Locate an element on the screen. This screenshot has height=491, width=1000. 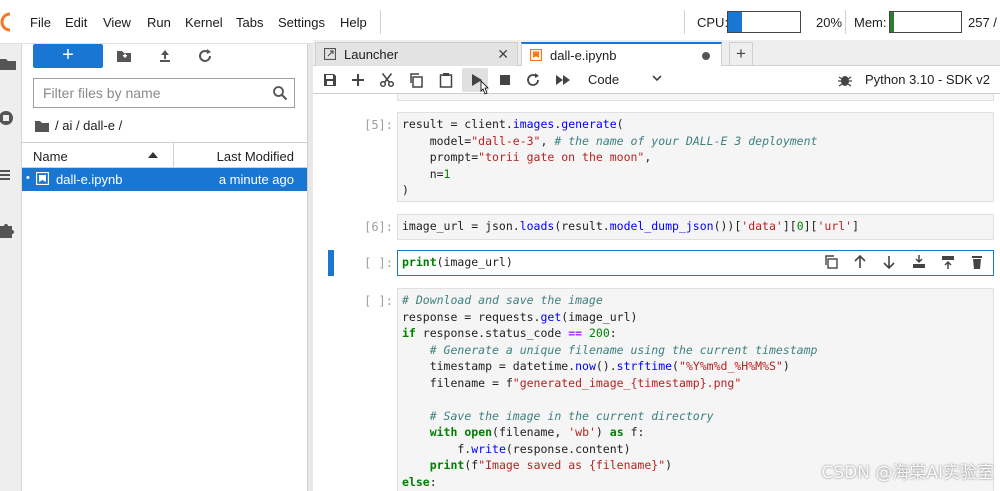
cell-type-select: Code is located at coordinates (603, 79).